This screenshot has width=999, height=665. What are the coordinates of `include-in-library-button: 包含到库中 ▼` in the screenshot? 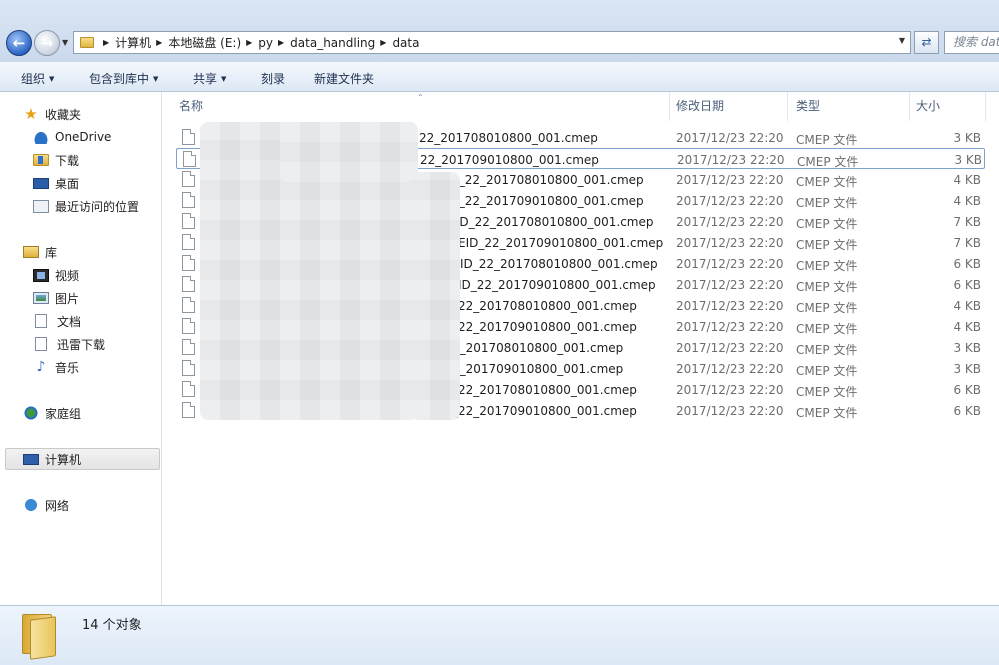 It's located at (123, 78).